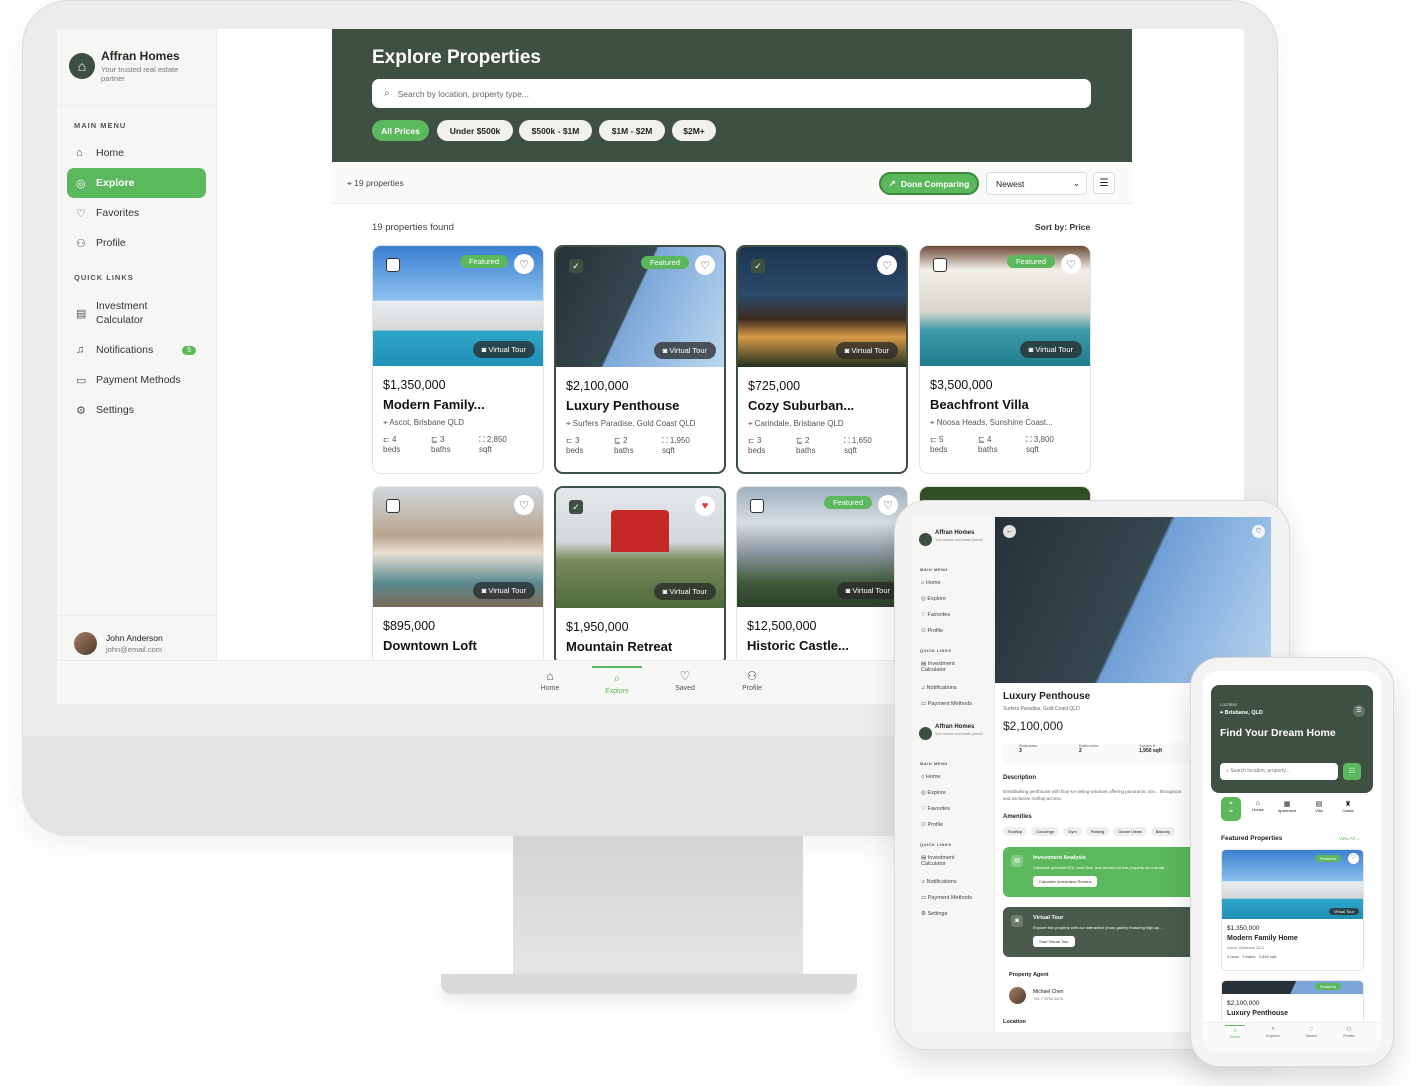 The width and height of the screenshot is (1411, 1086). I want to click on sidebar-item-settings: ⚙ Settings, so click(136, 410).